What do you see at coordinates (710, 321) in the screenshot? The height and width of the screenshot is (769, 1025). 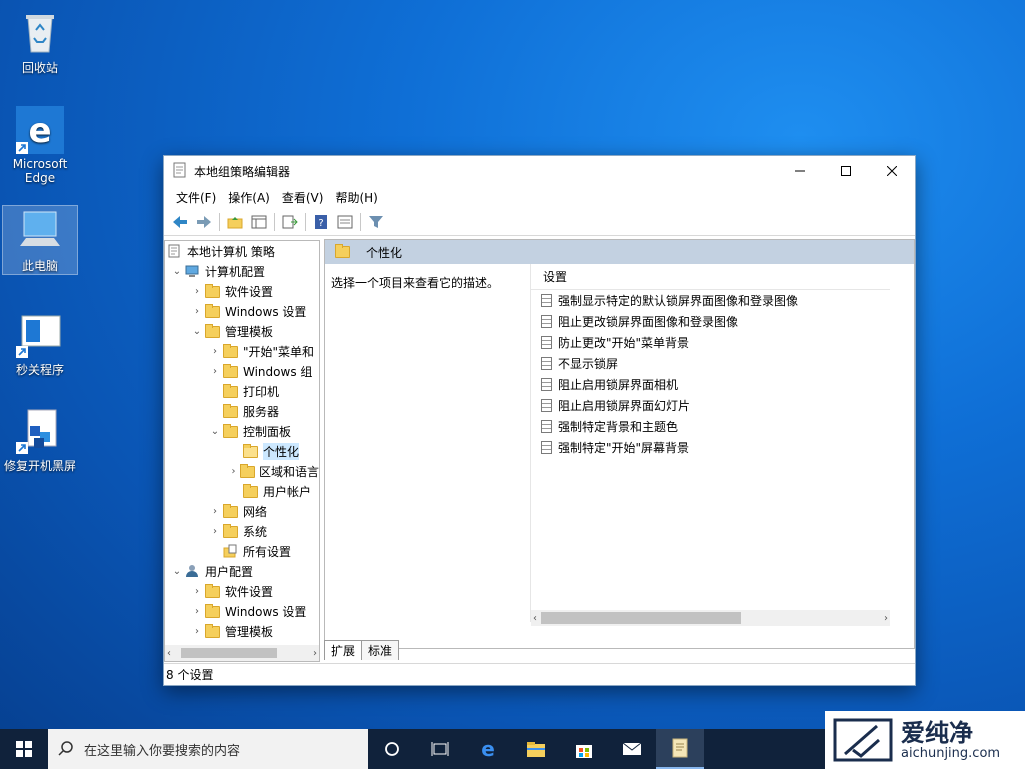 I see `list-item: 阻止更改锁屏界面图像和登录图像` at bounding box center [710, 321].